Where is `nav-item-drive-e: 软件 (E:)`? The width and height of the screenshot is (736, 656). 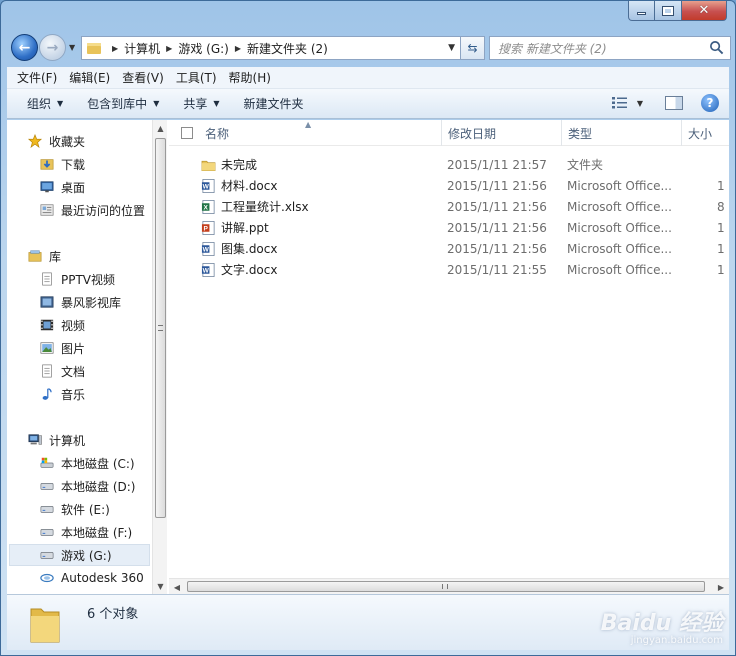
nav-item-drive-e: 软件 (E:) is located at coordinates (95, 509).